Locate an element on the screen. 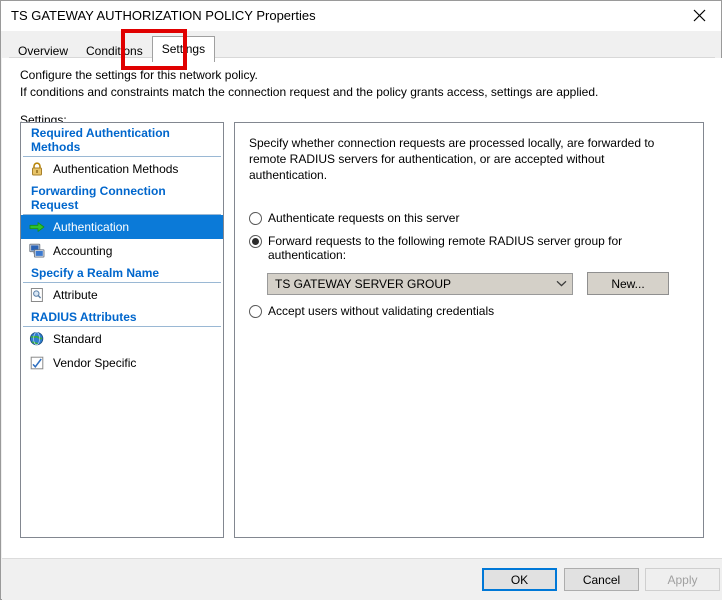 The height and width of the screenshot is (602, 724). tree-group-specify-a-realm-name: Specify a Realm Name is located at coordinates (122, 273).